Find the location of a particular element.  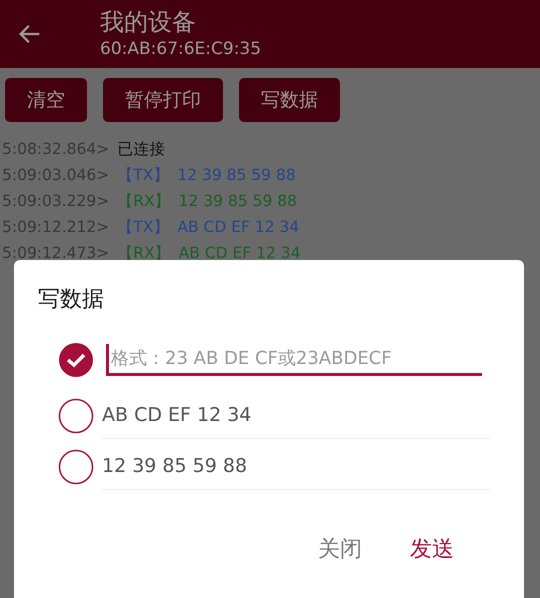

action-button: 清空 is located at coordinates (46, 100).